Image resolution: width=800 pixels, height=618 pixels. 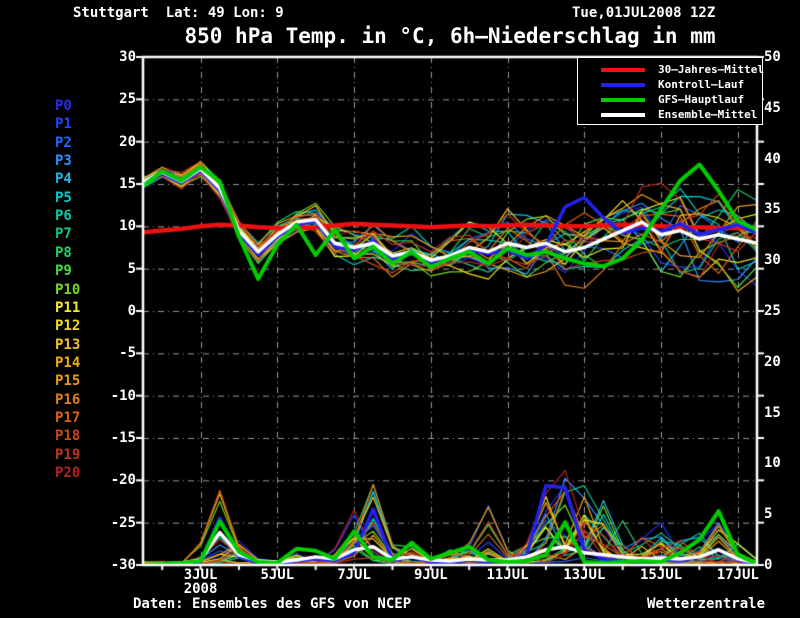 I want to click on ensemble-mean-line-swatch, so click(x=623, y=114).